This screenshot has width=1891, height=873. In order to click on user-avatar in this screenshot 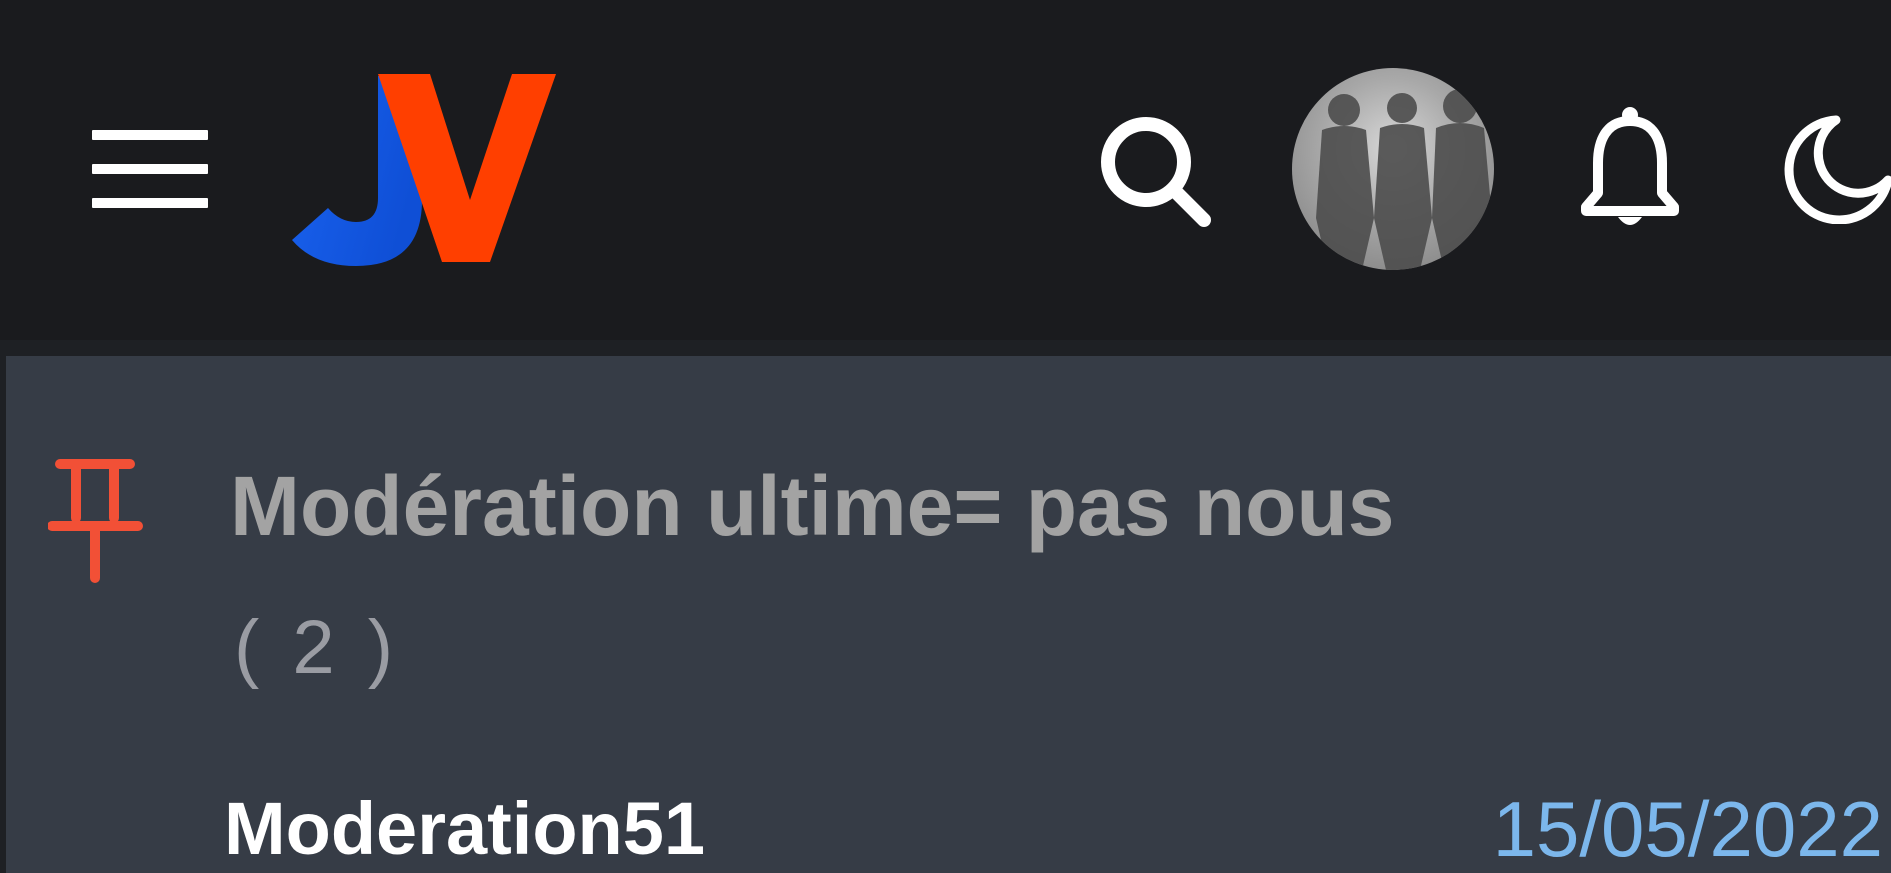, I will do `click(1393, 169)`.